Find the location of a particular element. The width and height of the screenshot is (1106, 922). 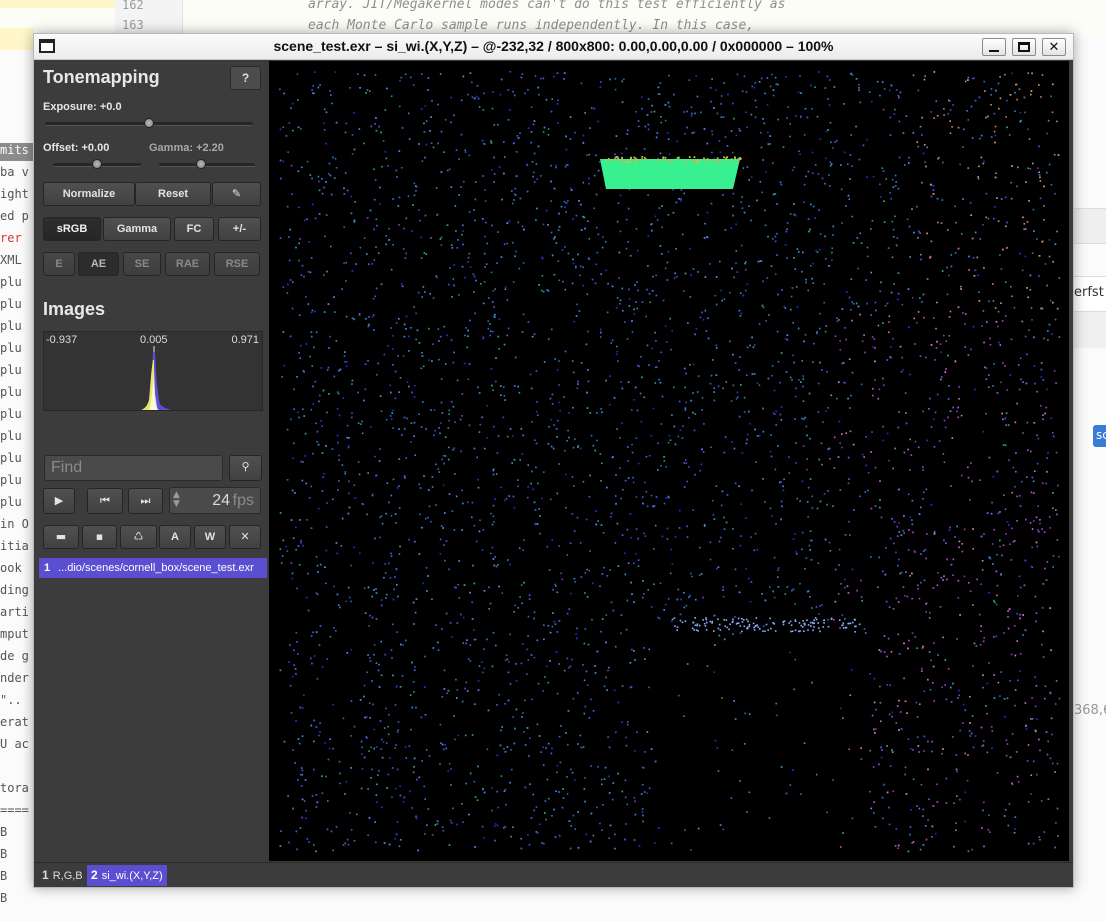

help-button: ? is located at coordinates (245, 78).